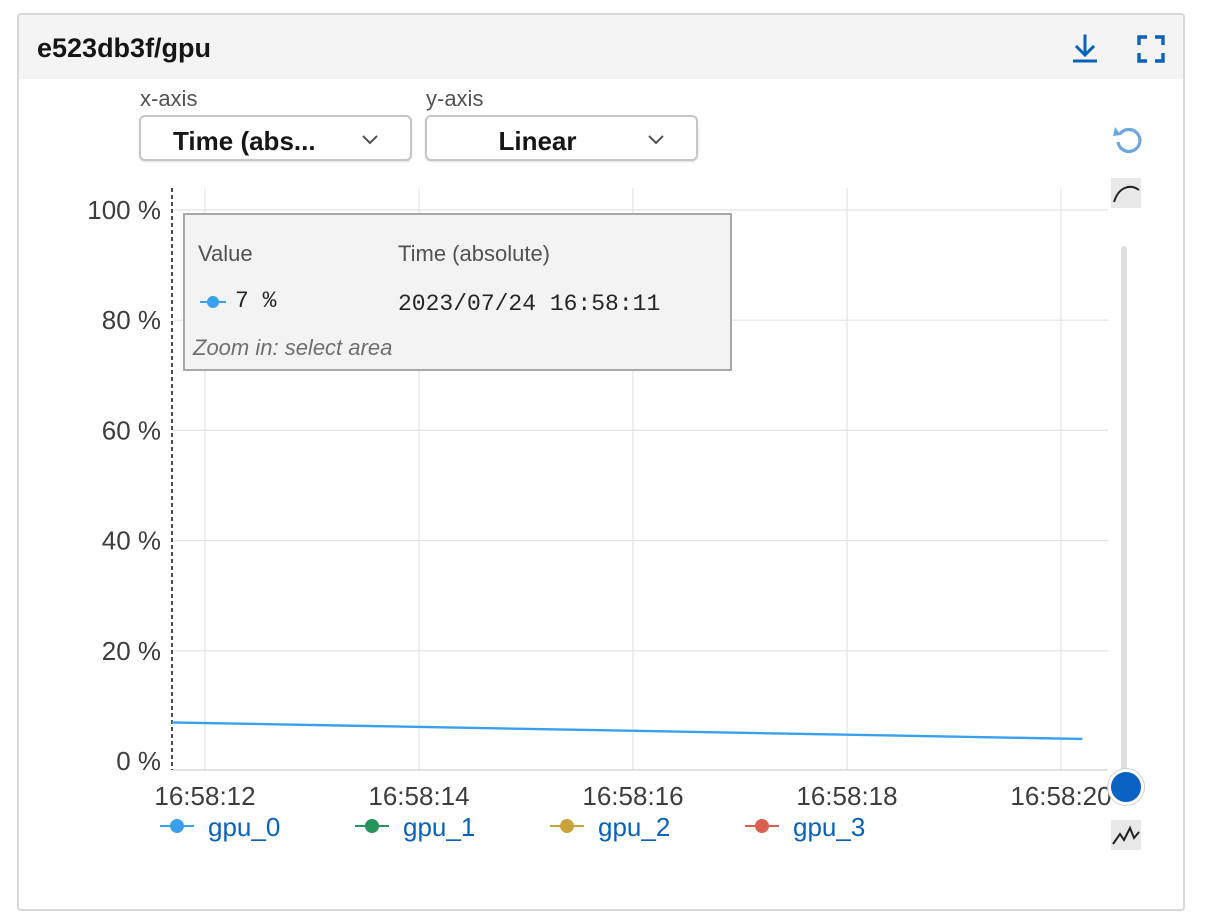  I want to click on tooltip-hint: Zoom in: select area, so click(293, 347).